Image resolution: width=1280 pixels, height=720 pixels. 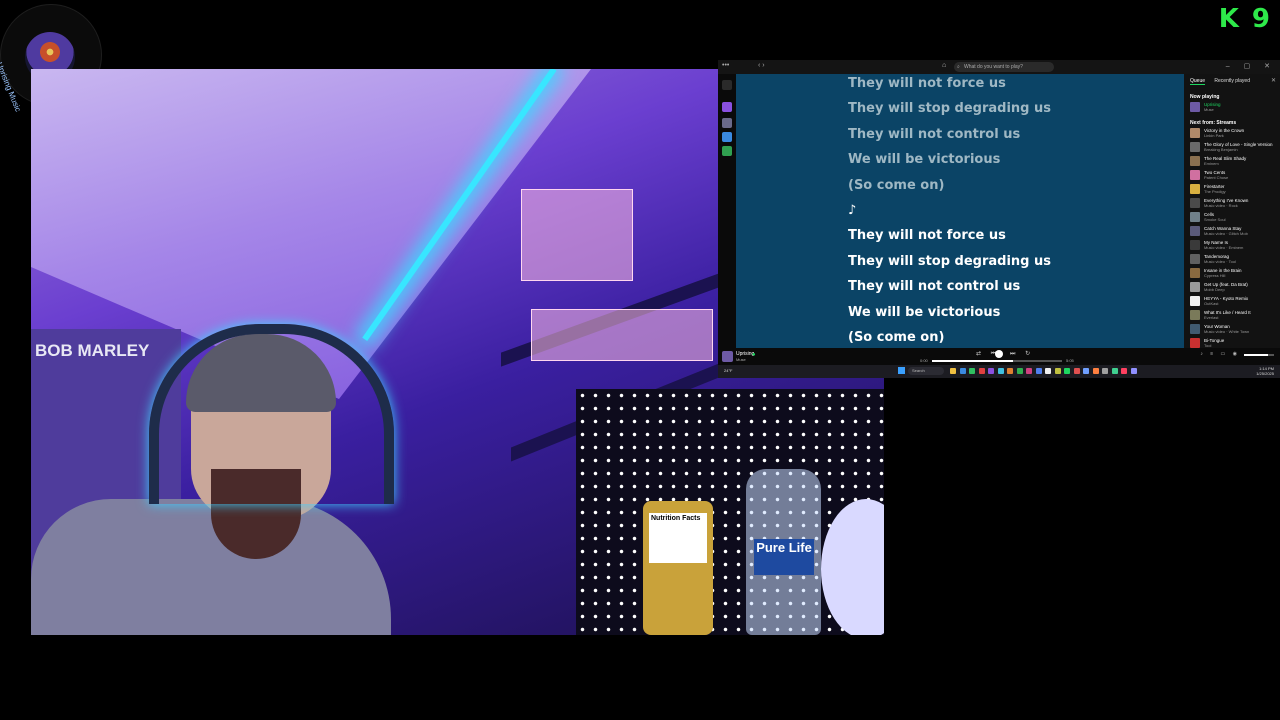 What do you see at coordinates (926, 371) in the screenshot?
I see `taskbar-search: Search` at bounding box center [926, 371].